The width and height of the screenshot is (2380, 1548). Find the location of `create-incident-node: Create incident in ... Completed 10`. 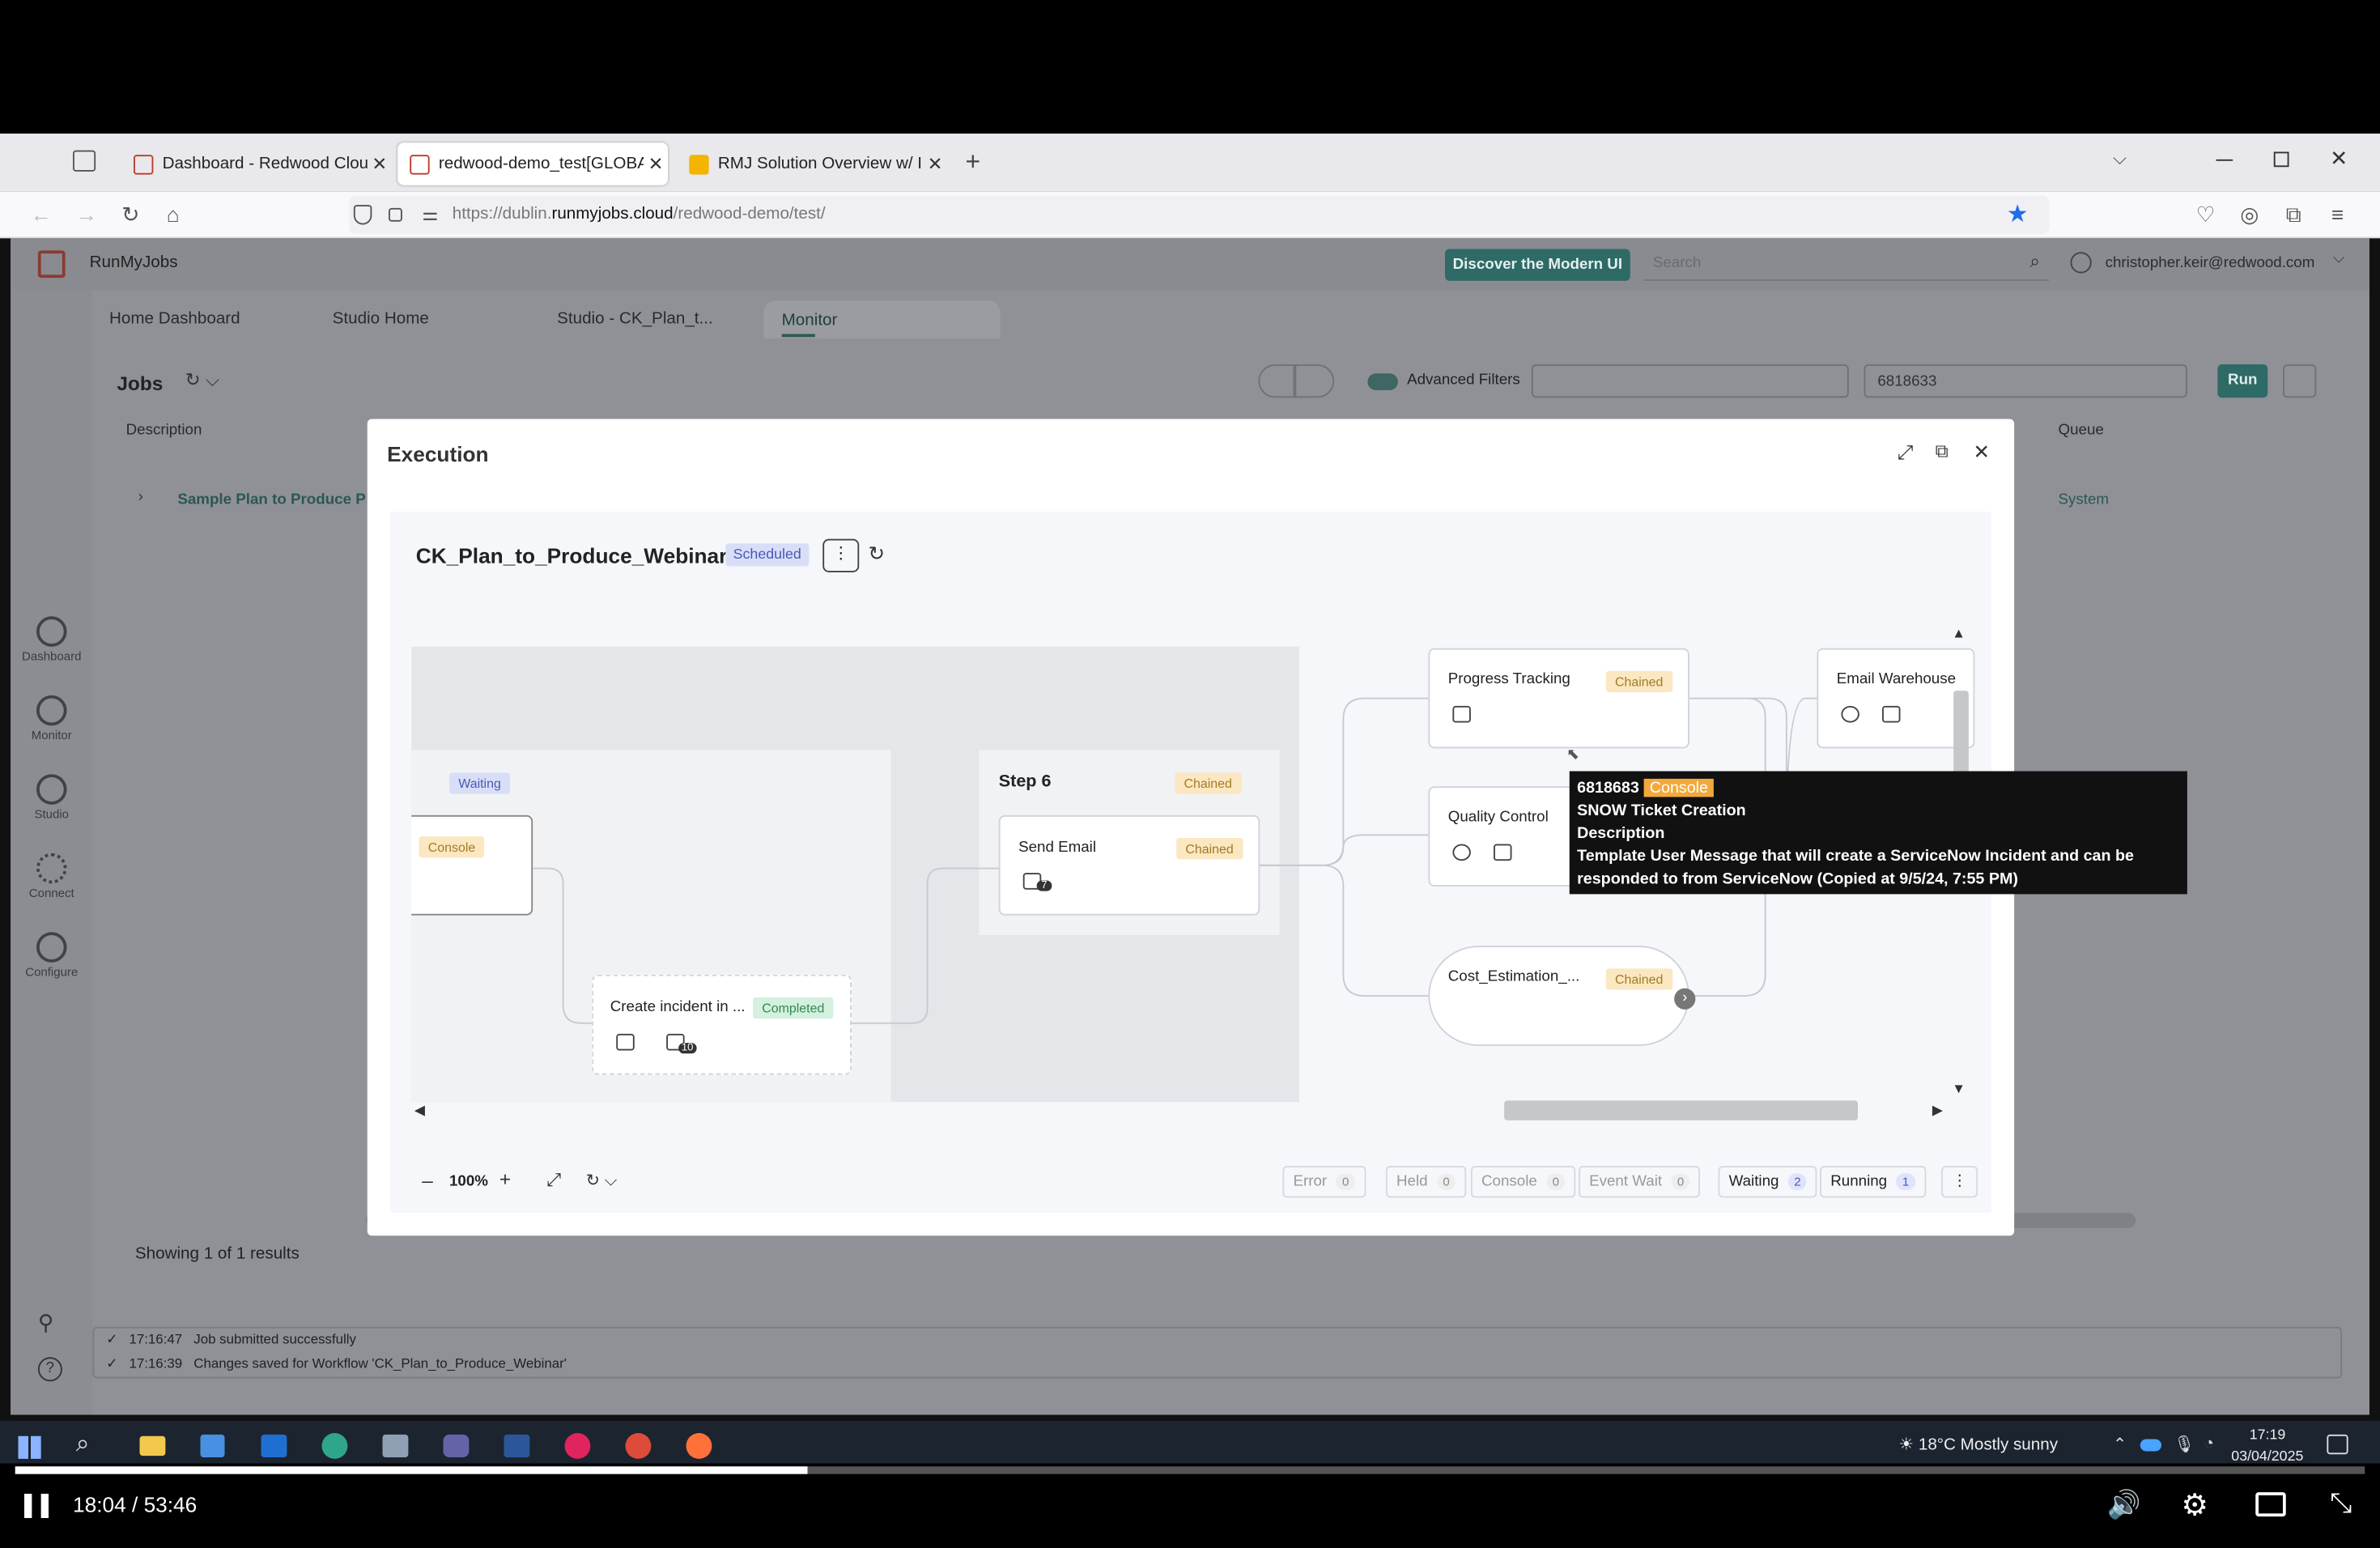

create-incident-node: Create incident in ... Completed 10 is located at coordinates (722, 1025).